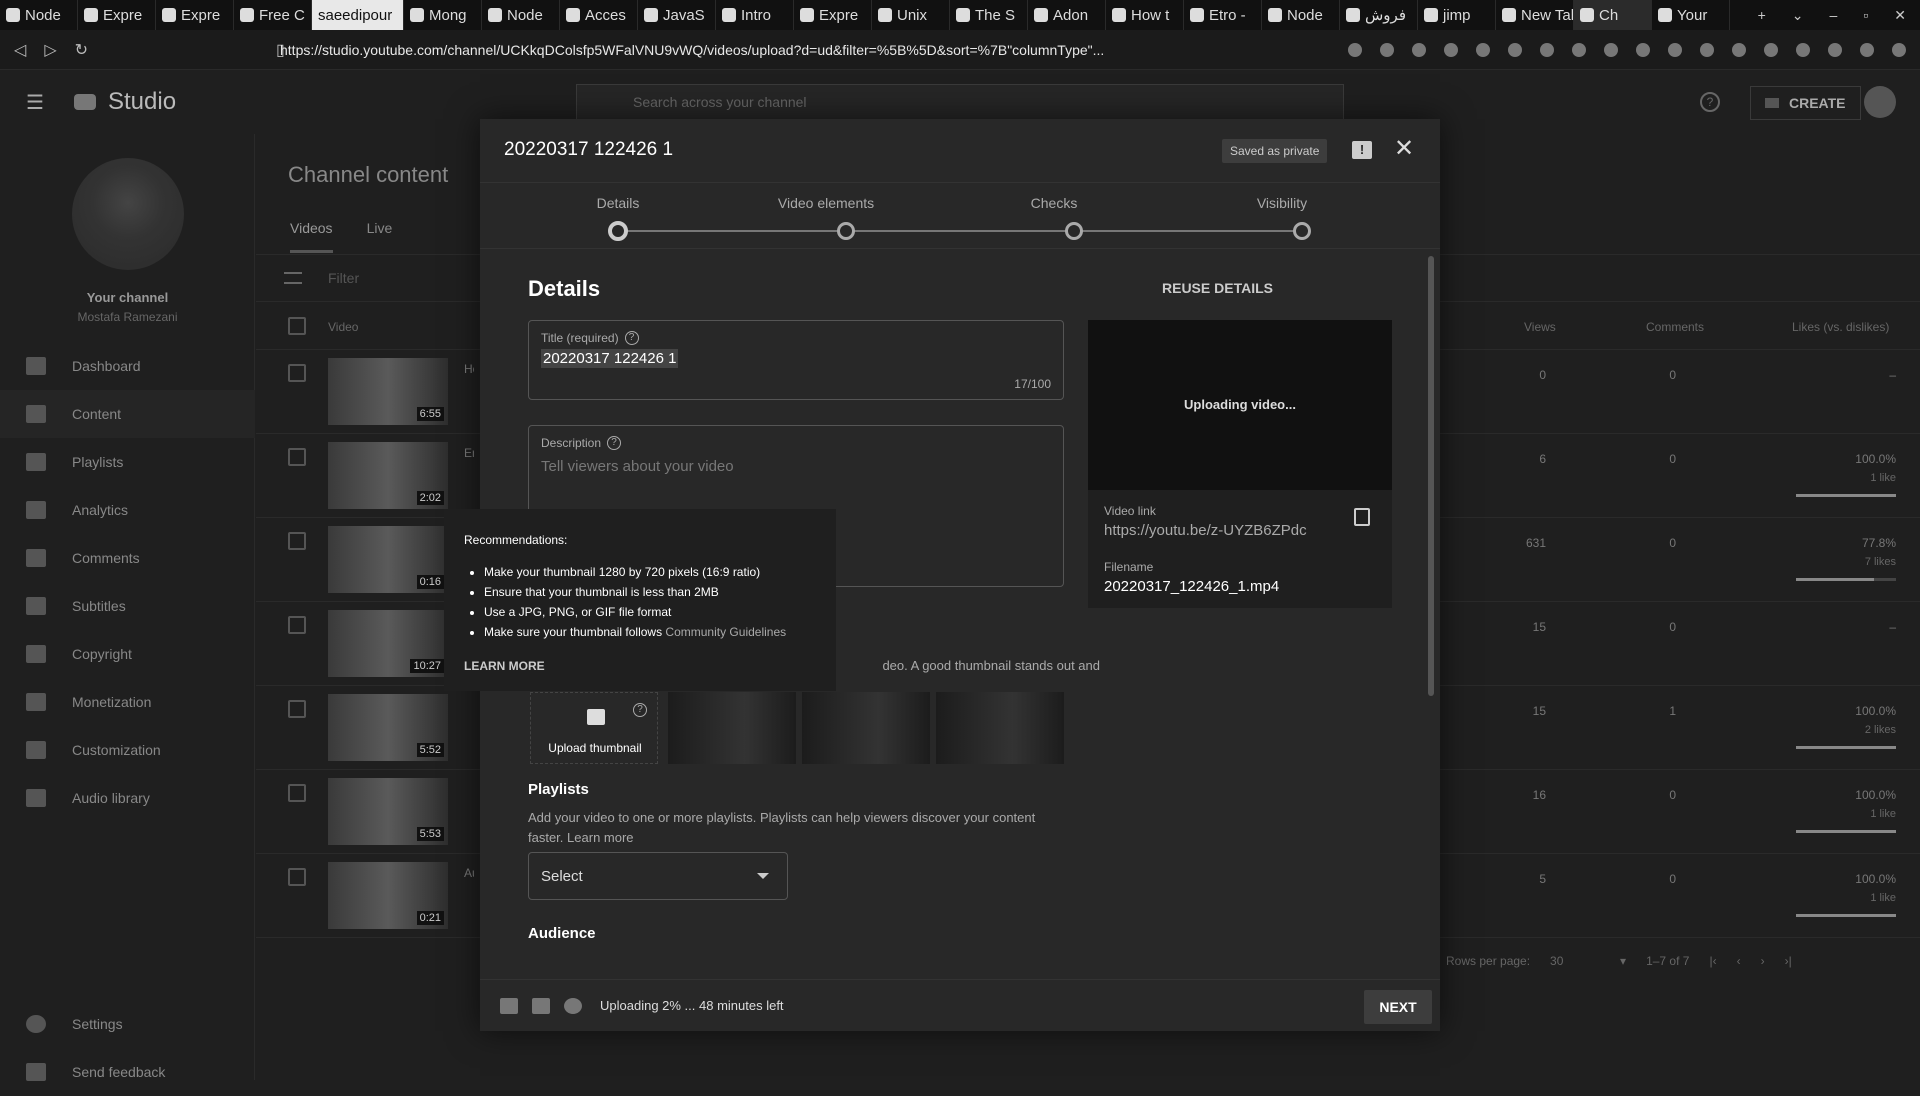 The height and width of the screenshot is (1096, 1920). Describe the element at coordinates (911, 15) in the screenshot. I see `browser-tab: Unix` at that location.